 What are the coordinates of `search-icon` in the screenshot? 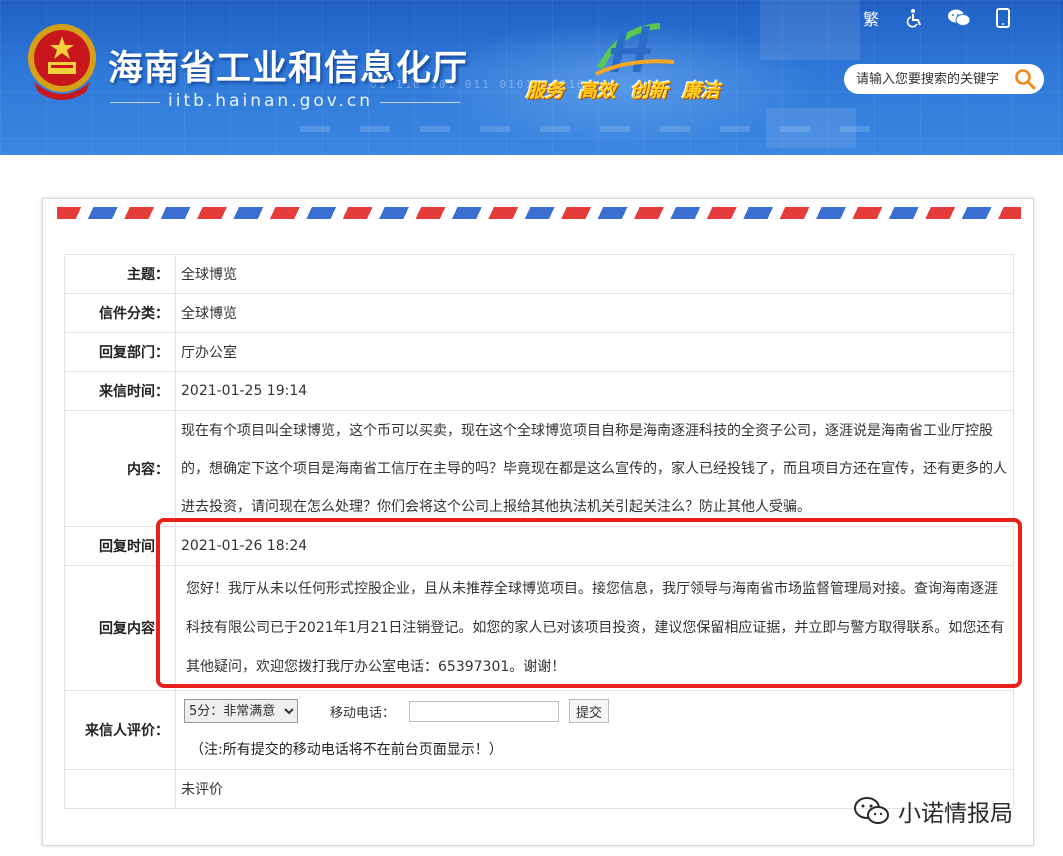 It's located at (1025, 79).